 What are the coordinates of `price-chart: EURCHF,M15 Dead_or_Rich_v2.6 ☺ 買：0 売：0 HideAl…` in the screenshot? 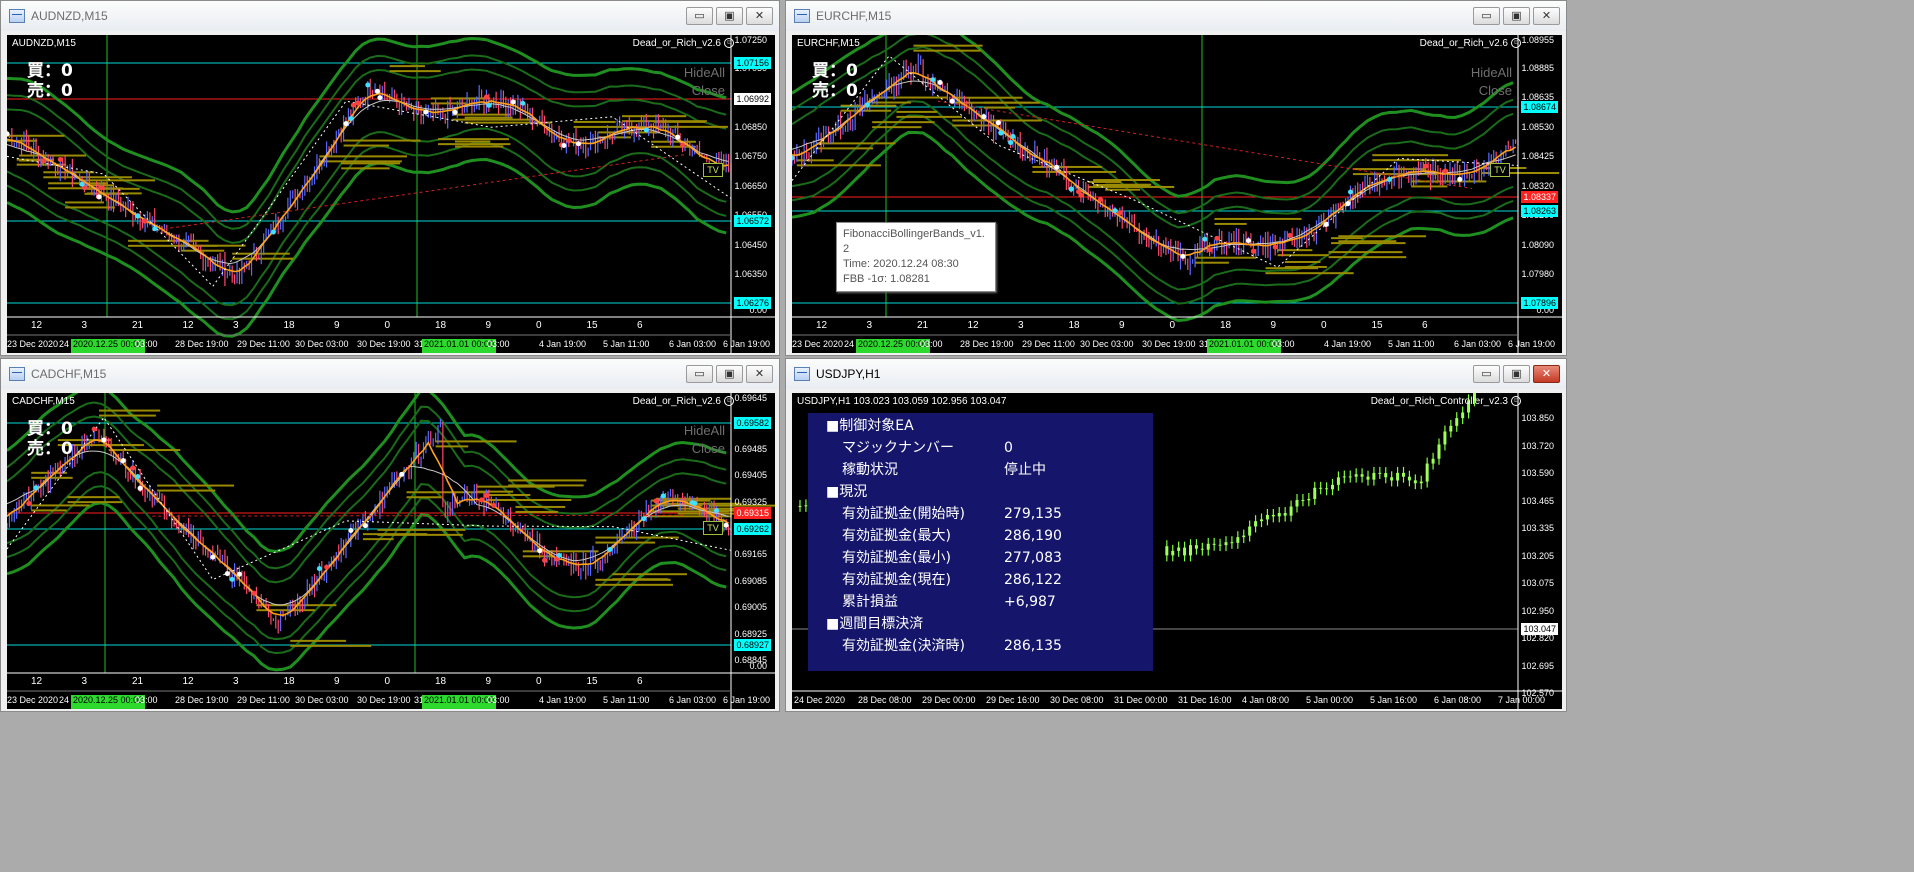 It's located at (1177, 194).